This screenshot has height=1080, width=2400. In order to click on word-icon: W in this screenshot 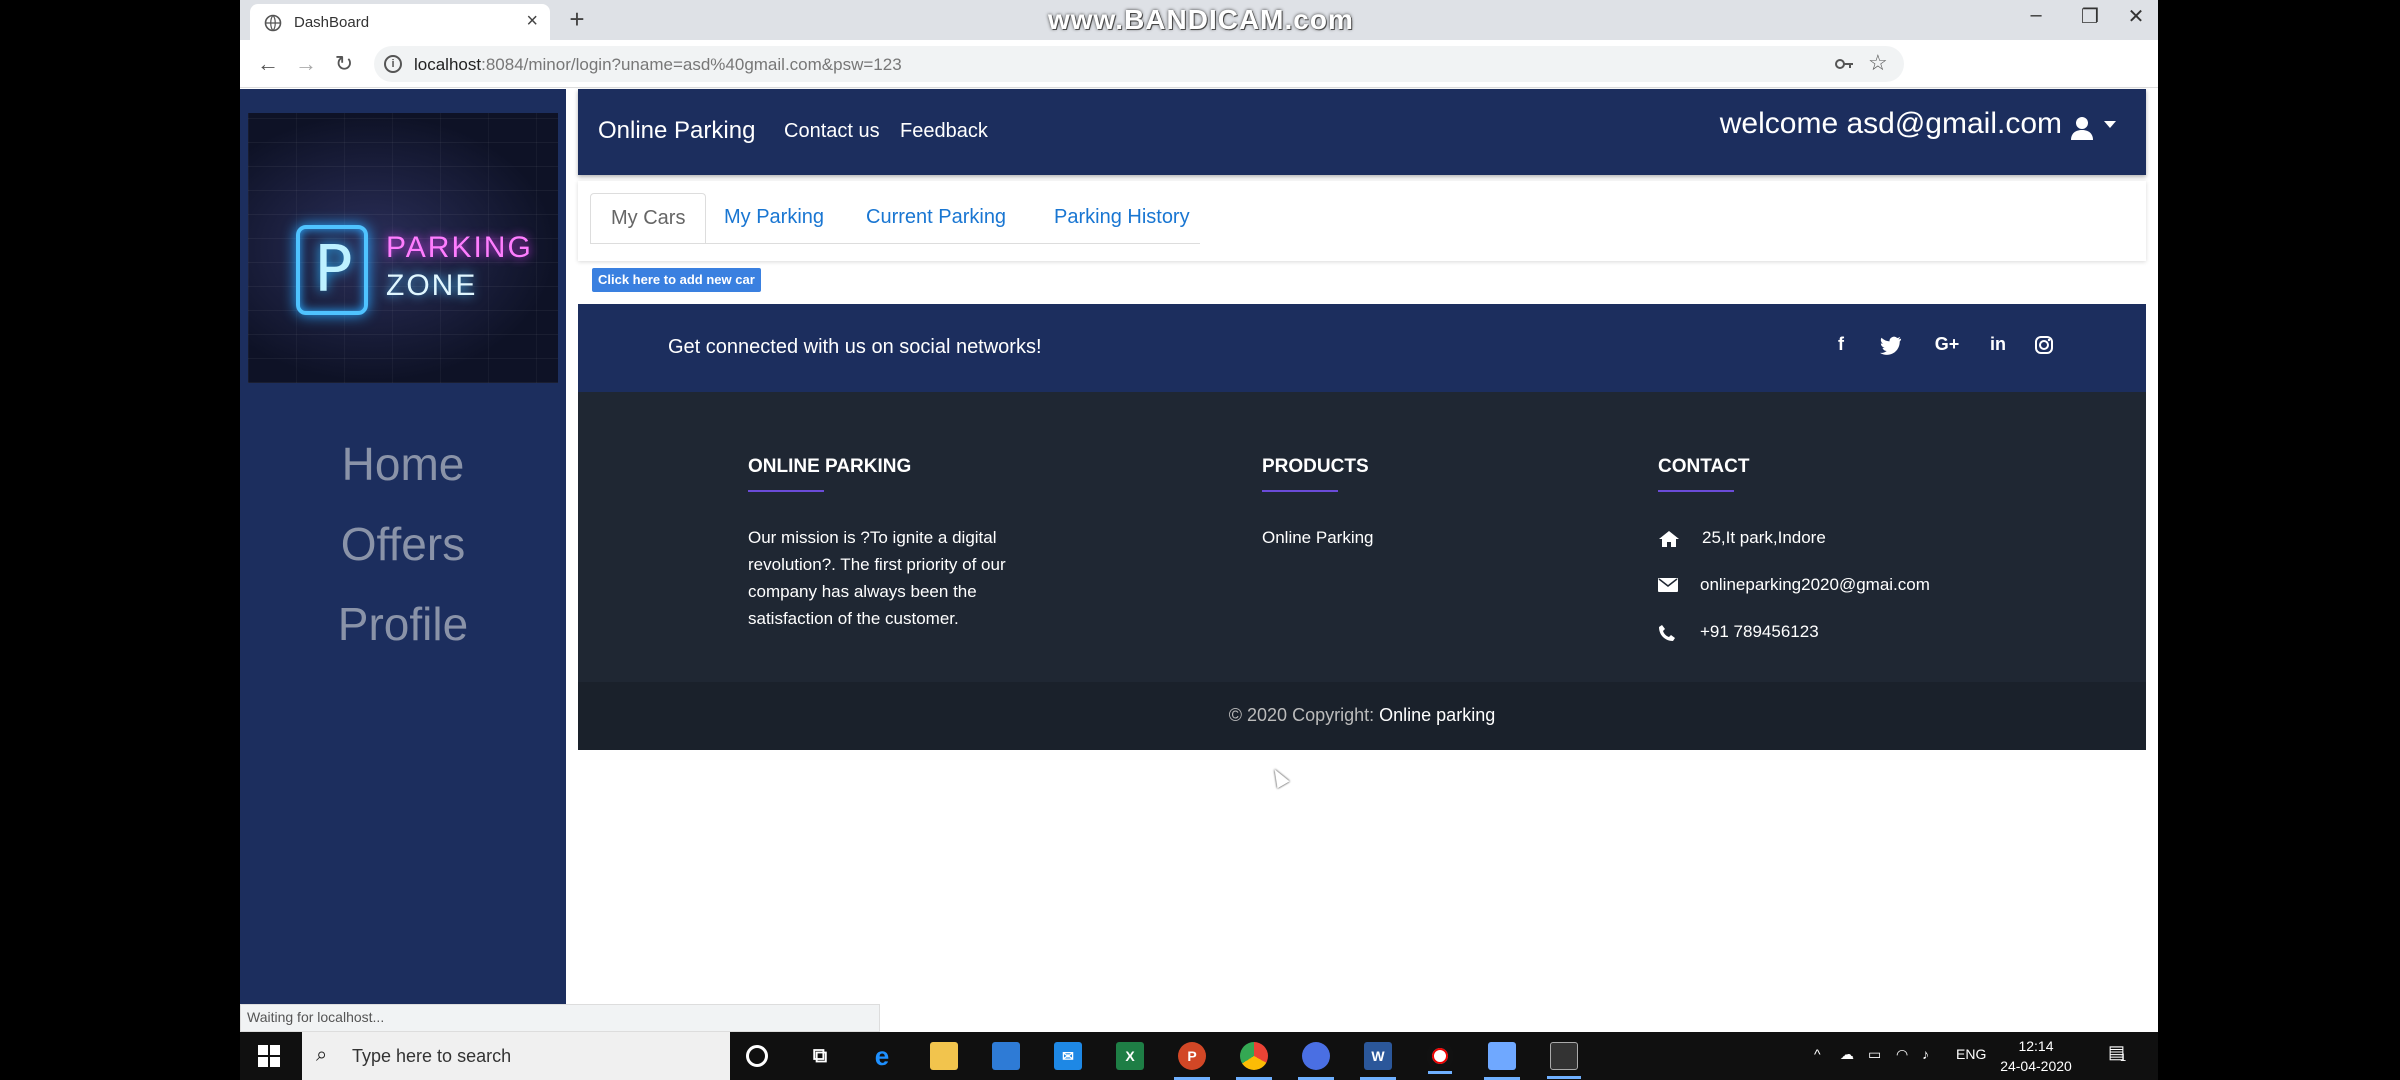, I will do `click(1378, 1061)`.